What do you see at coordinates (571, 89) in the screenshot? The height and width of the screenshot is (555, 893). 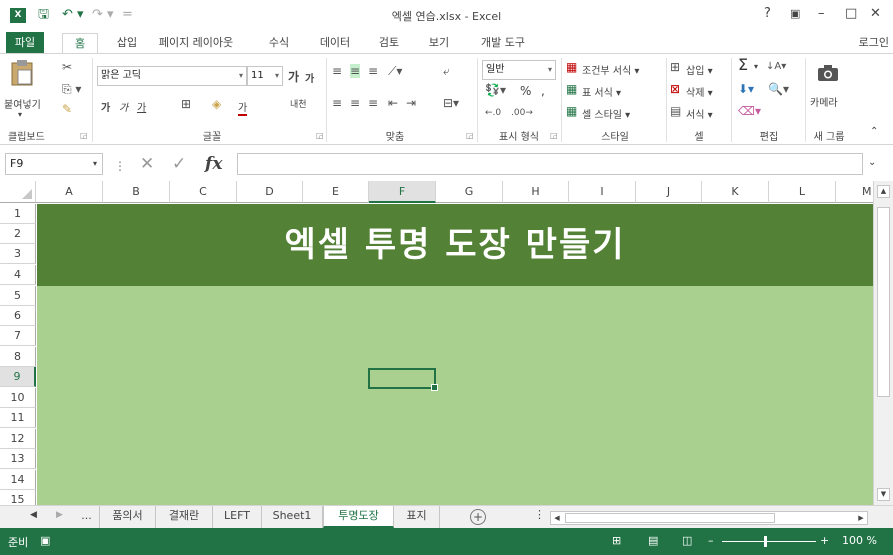 I see `format-as-table-icon: ▦` at bounding box center [571, 89].